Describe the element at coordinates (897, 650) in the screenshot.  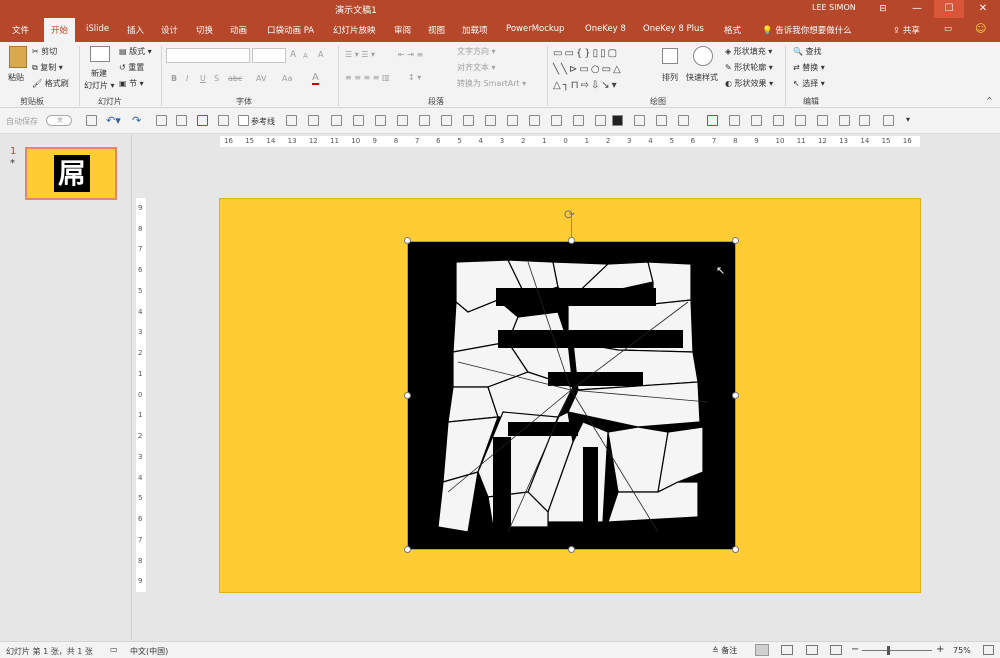
I see `zoom-slider` at that location.